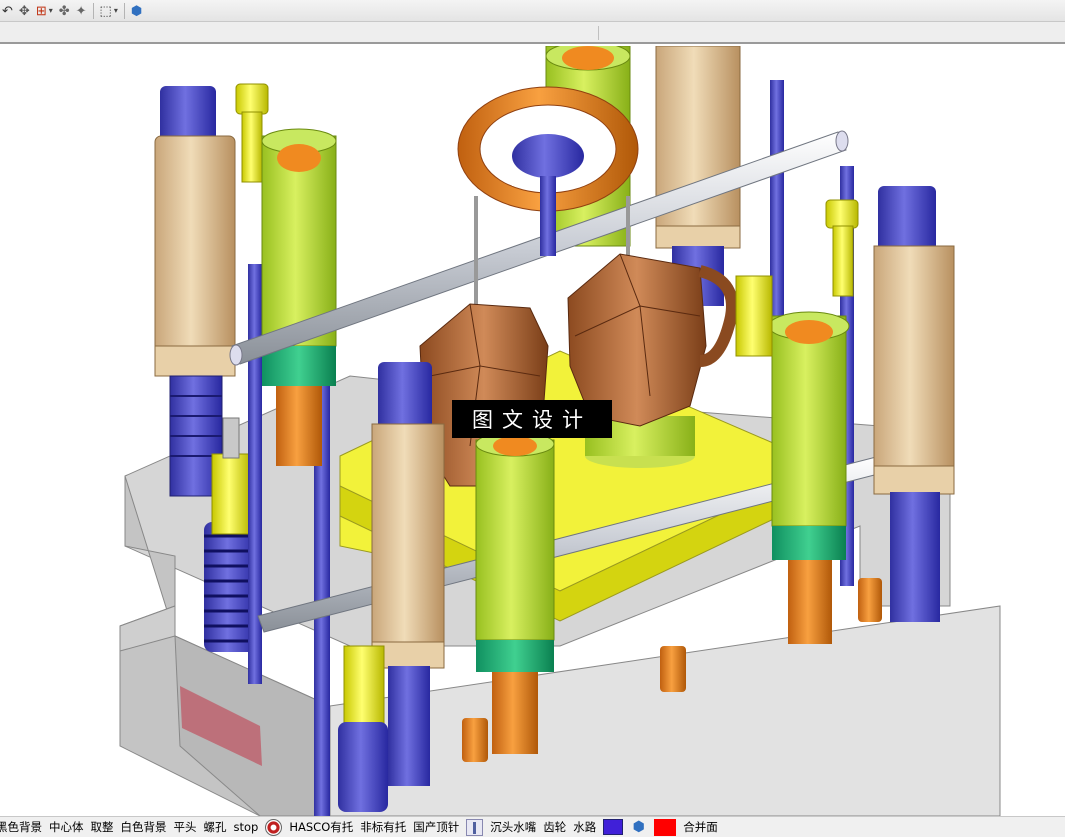 Image resolution: width=1065 pixels, height=837 pixels. I want to click on domestic-ejector-pin-button: 国产顶针, so click(436, 827).